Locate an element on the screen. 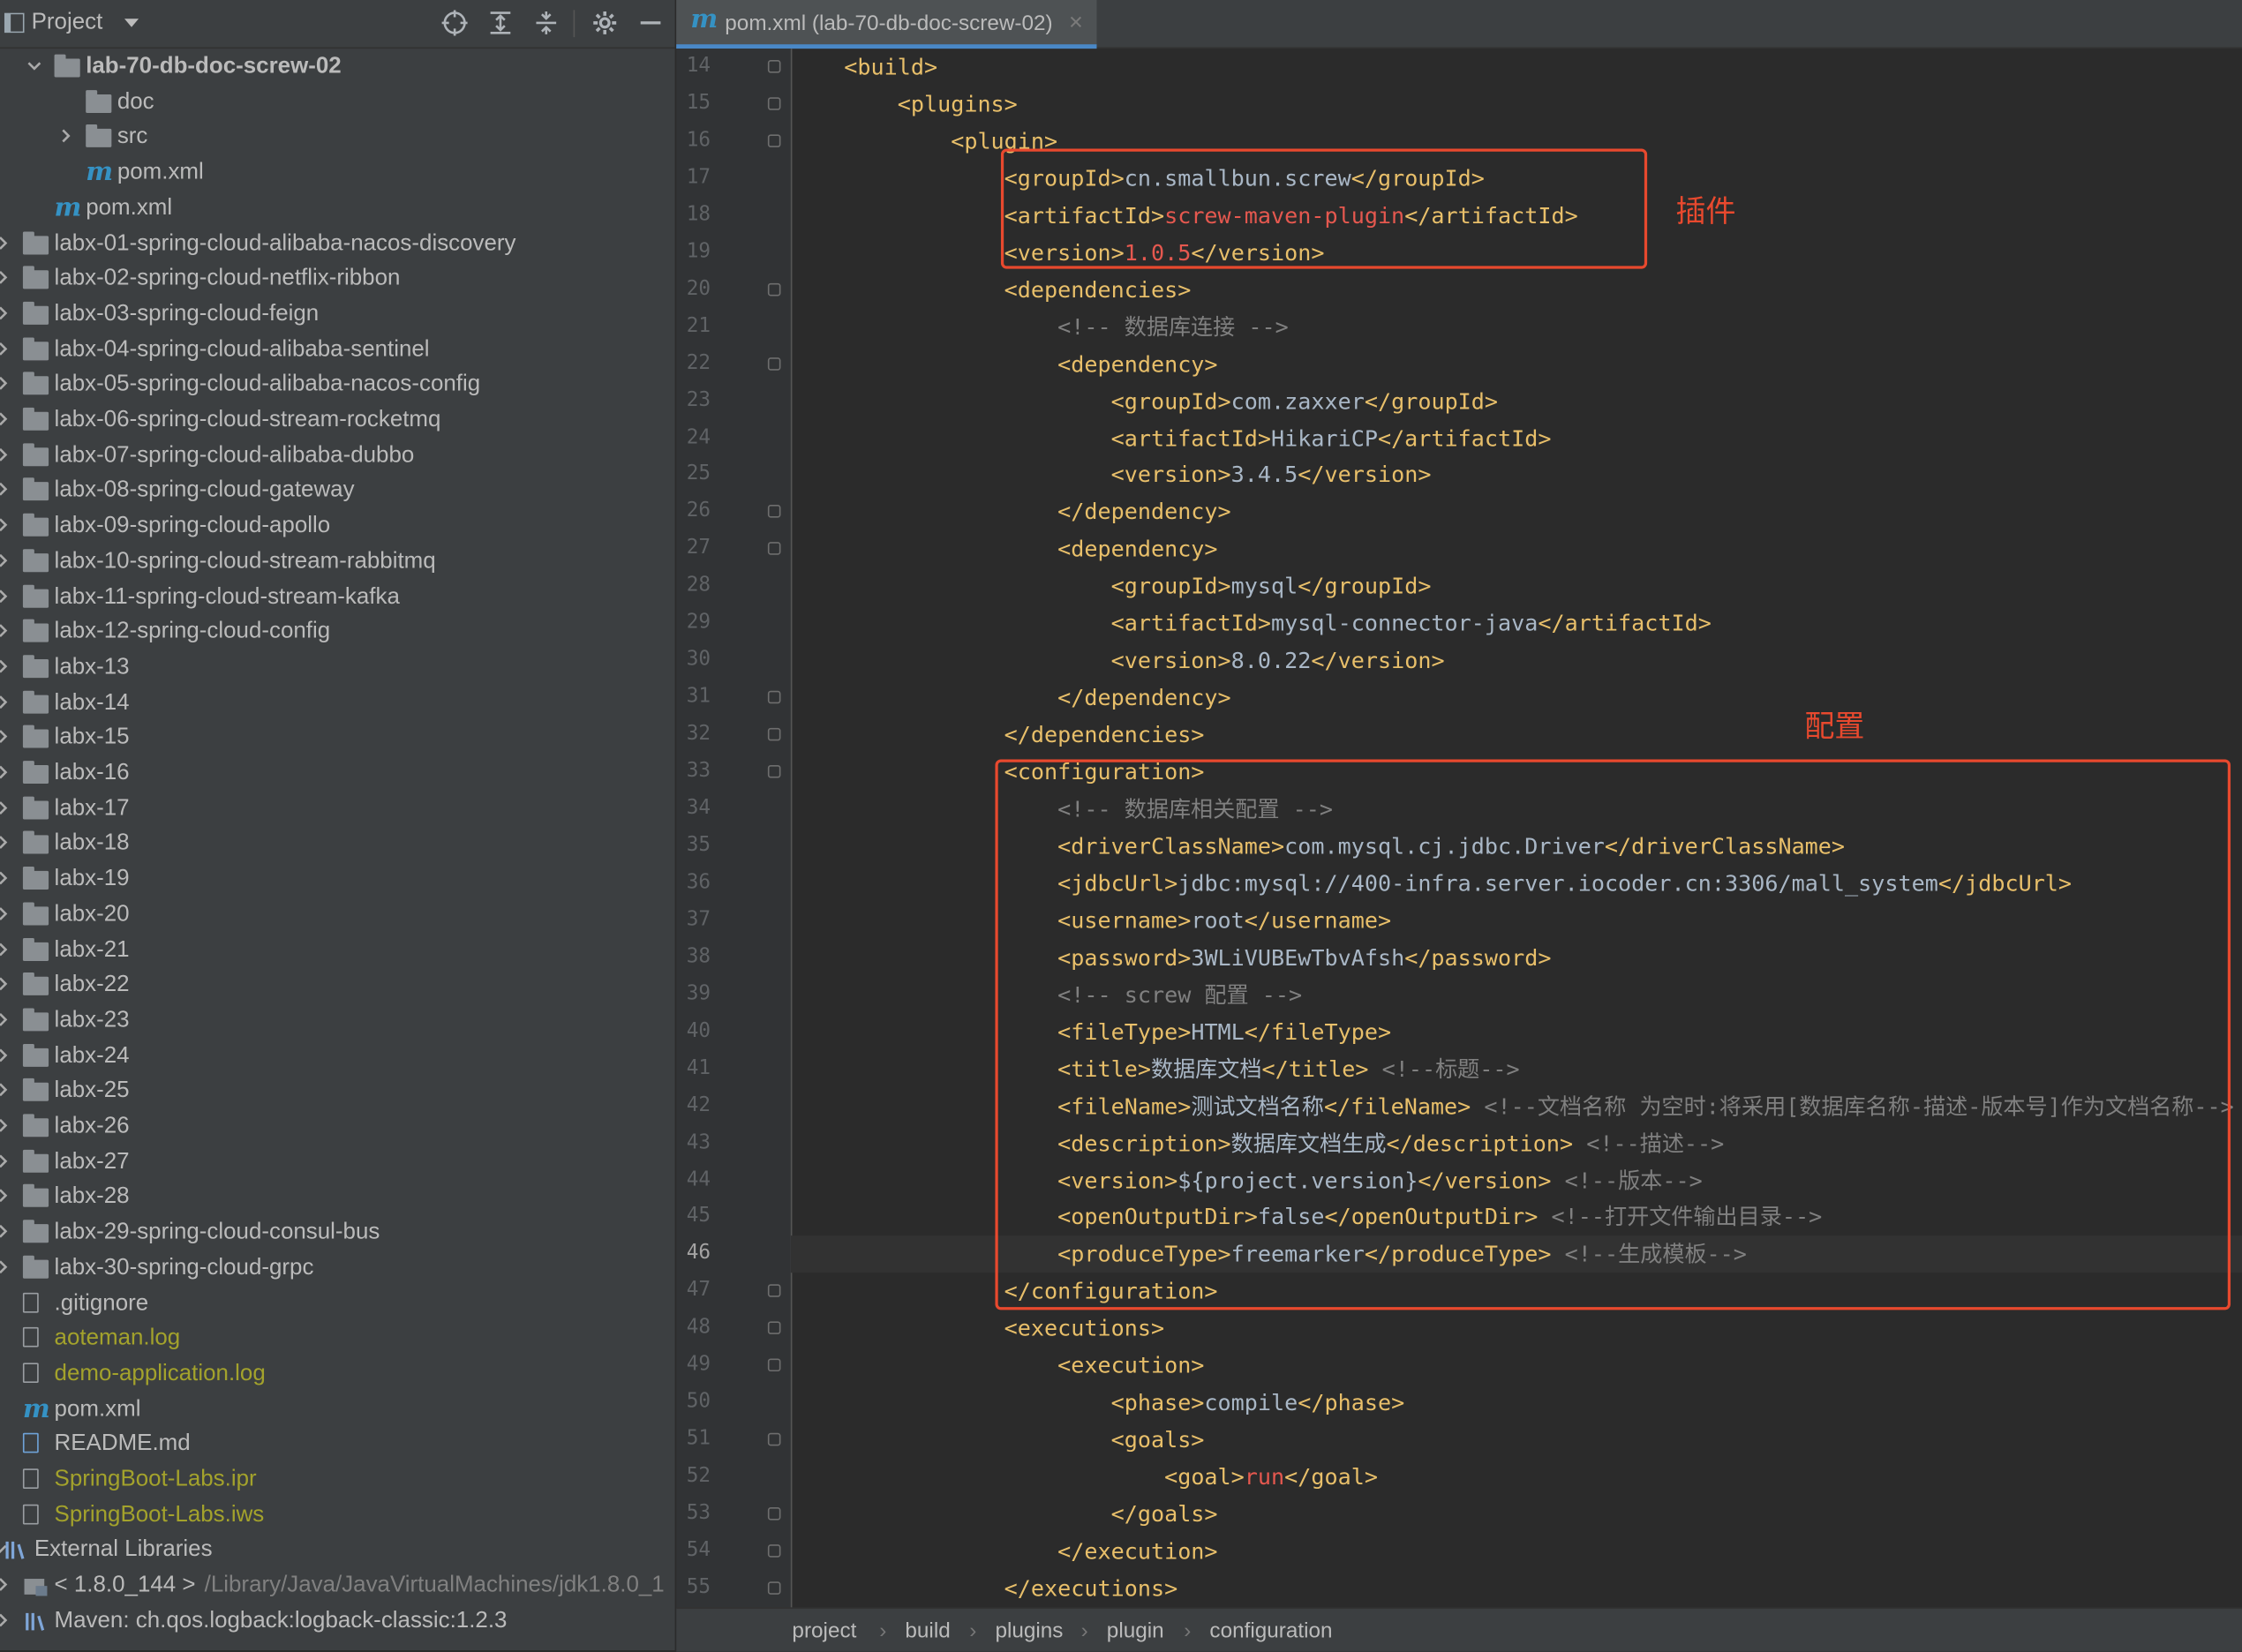 Image resolution: width=2242 pixels, height=1652 pixels. code-line: <groupId>com.zaxxer</groupId> is located at coordinates (1144, 401).